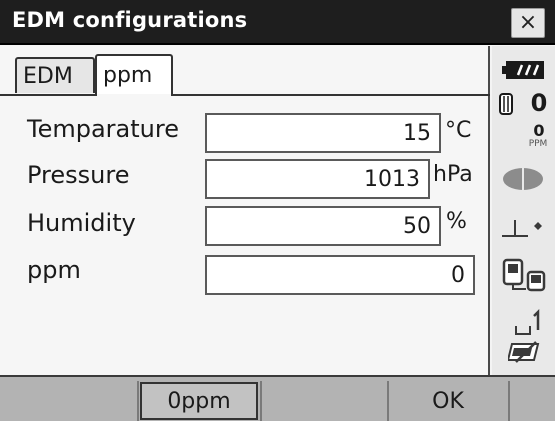 This screenshot has width=555, height=421. I want to click on input-mode-icon, so click(530, 322).